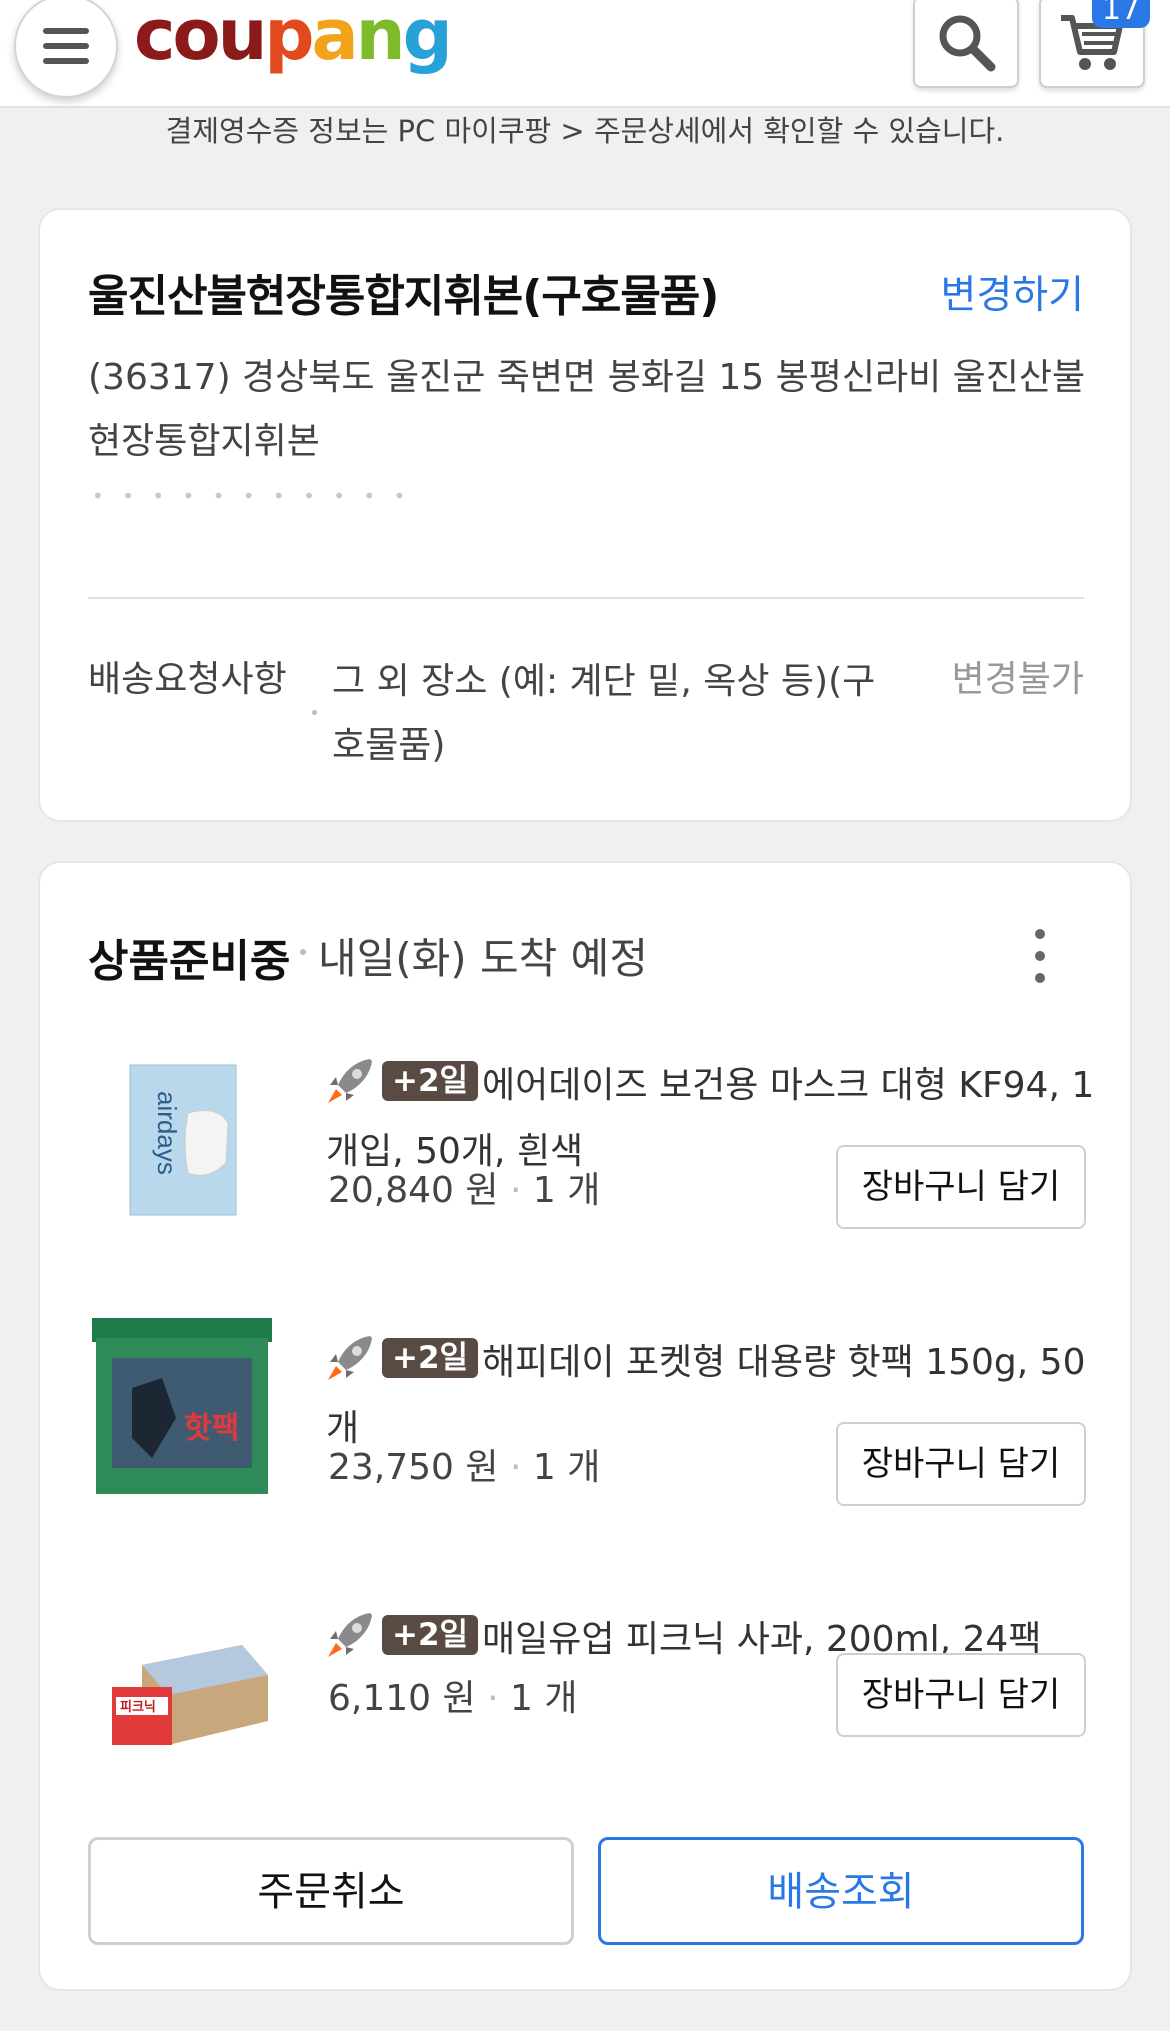 This screenshot has height=2031, width=1170. I want to click on delivery-request-value: 그 외 장소 (예: 계단 밑, 옥상 등)(구호물품), so click(604, 713).